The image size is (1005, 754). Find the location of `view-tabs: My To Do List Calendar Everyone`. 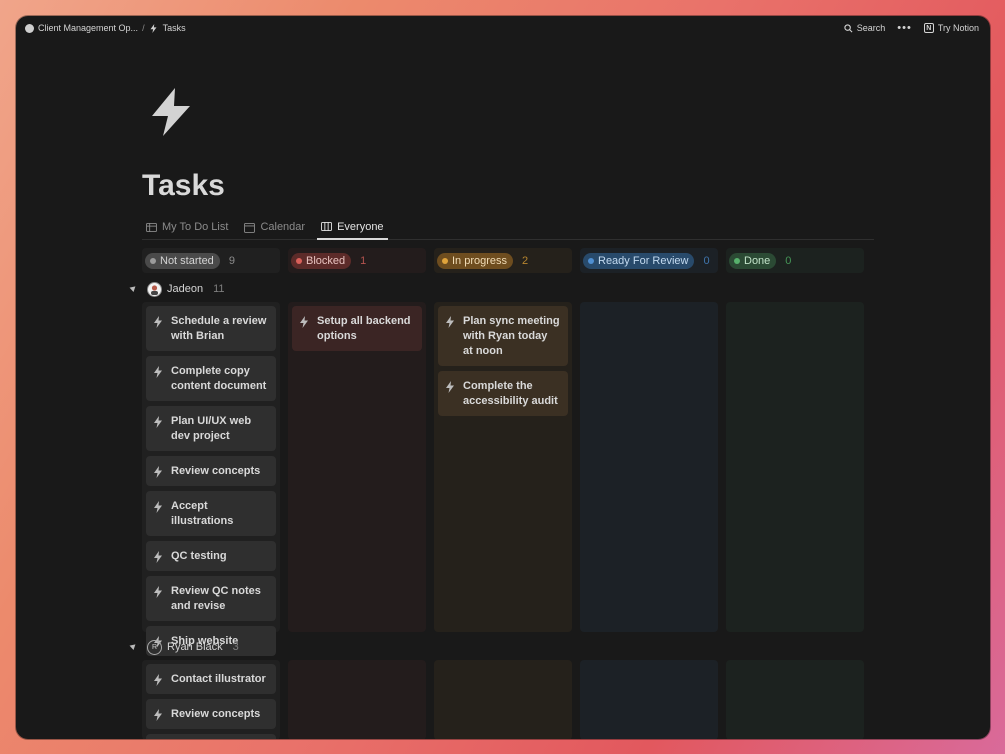

view-tabs: My To Do List Calendar Everyone is located at coordinates (508, 227).